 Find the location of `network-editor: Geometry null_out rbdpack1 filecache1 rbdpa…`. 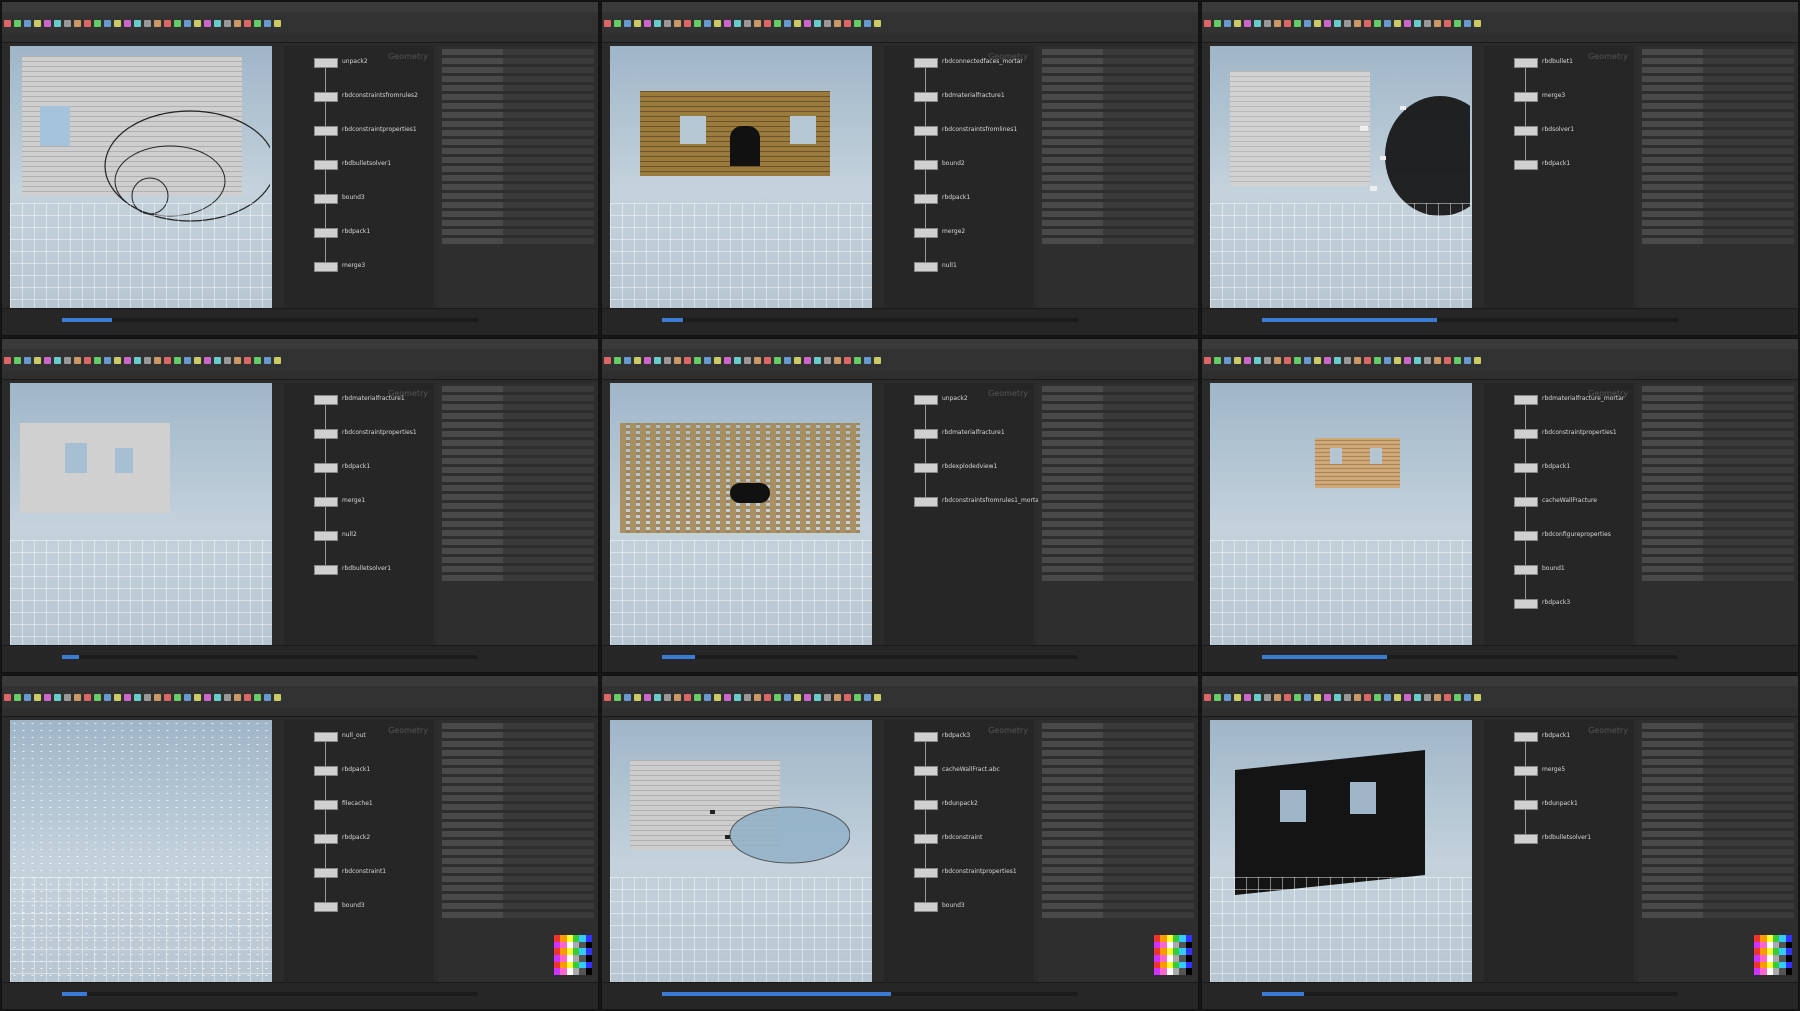

network-editor: Geometry null_out rbdpack1 filecache1 rbdpa… is located at coordinates (359, 851).